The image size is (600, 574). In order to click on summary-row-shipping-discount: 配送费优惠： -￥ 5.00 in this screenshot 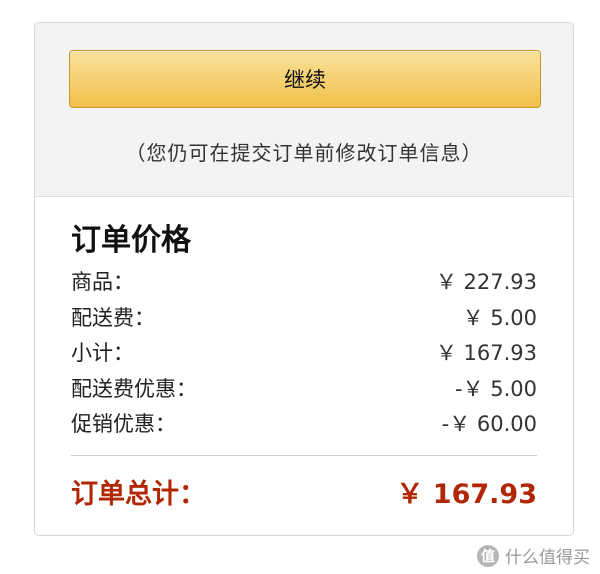, I will do `click(304, 390)`.